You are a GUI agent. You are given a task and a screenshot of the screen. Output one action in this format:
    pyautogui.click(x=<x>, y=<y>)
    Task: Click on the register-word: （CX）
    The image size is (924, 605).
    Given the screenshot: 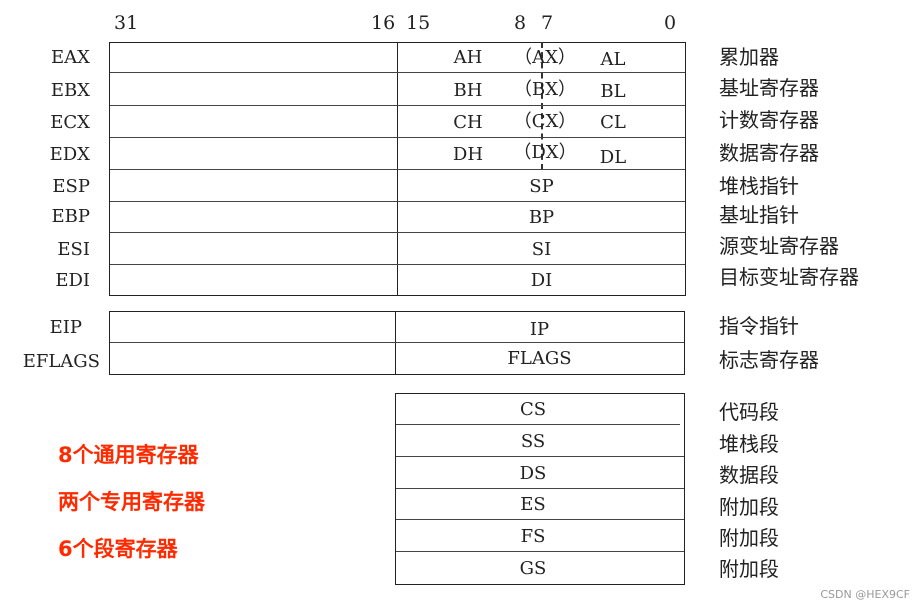 What is the action you would take?
    pyautogui.click(x=545, y=121)
    